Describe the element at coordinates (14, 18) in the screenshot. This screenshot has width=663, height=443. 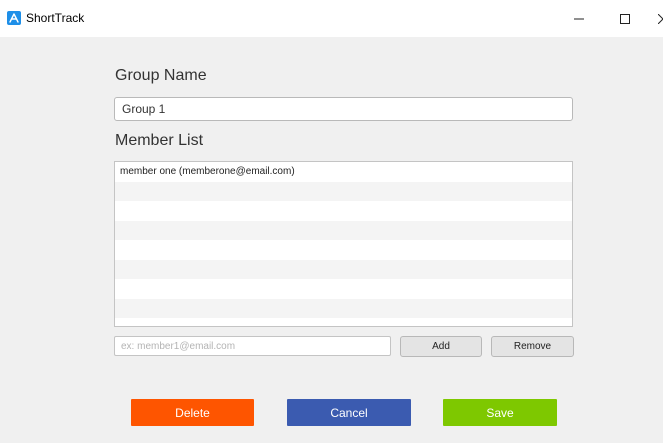
I see `app-logo-icon` at that location.